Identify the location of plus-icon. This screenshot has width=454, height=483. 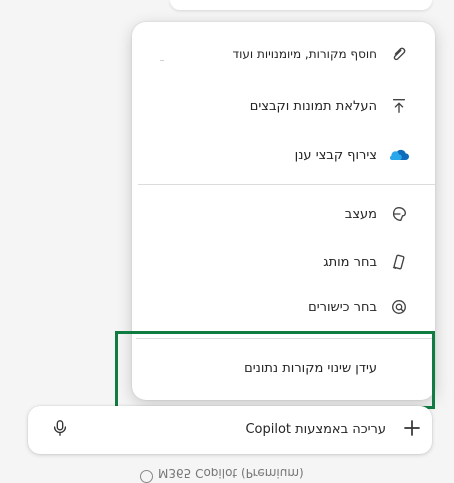
(412, 430).